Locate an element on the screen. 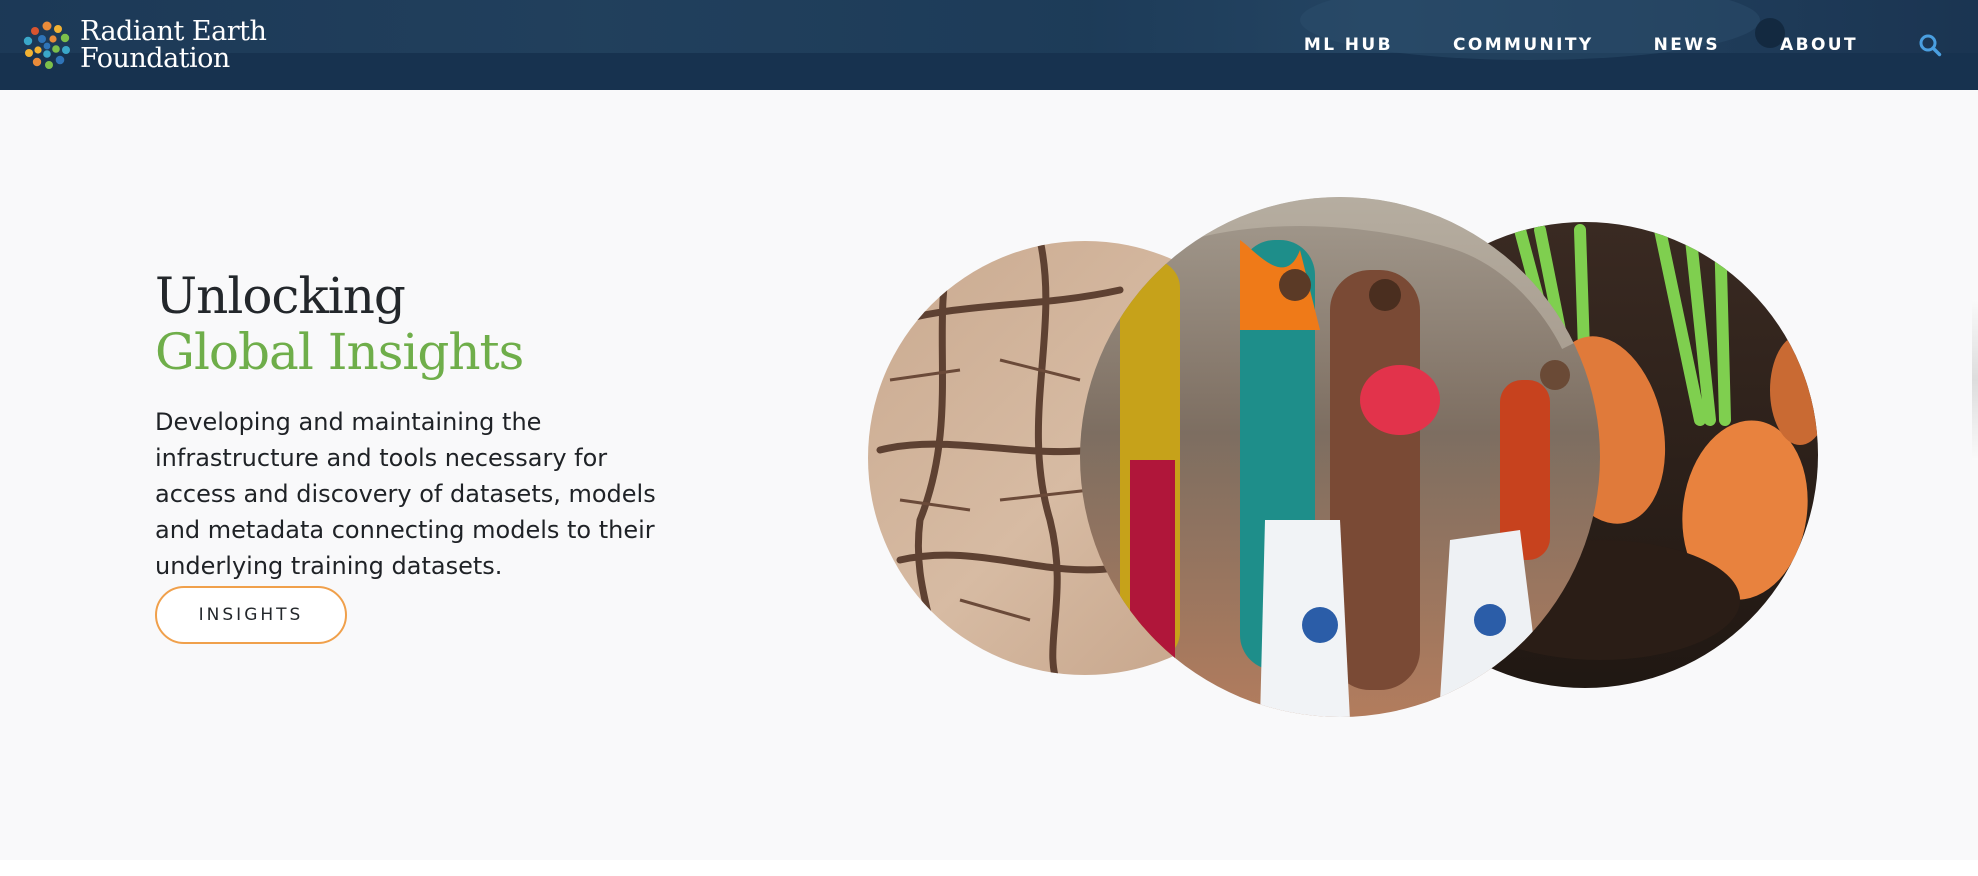  logo-mark-icon is located at coordinates (46, 45).